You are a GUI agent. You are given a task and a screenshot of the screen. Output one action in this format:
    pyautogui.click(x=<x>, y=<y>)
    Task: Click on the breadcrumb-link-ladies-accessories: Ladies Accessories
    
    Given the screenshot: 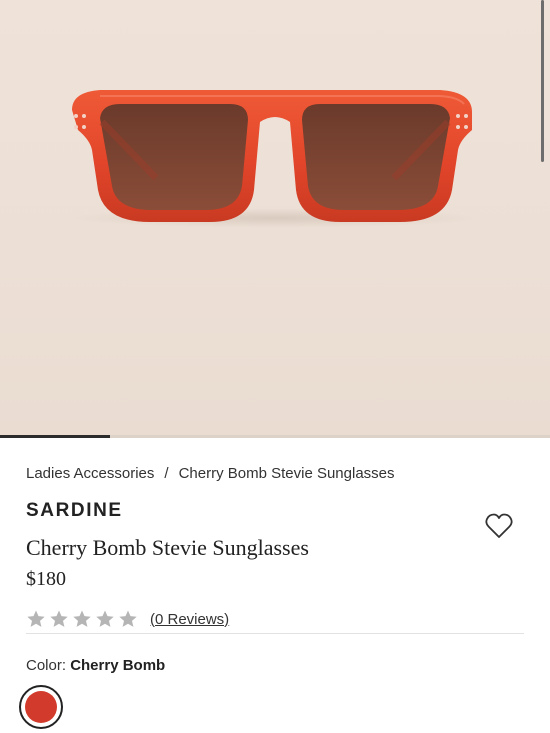 What is the action you would take?
    pyautogui.click(x=90, y=473)
    